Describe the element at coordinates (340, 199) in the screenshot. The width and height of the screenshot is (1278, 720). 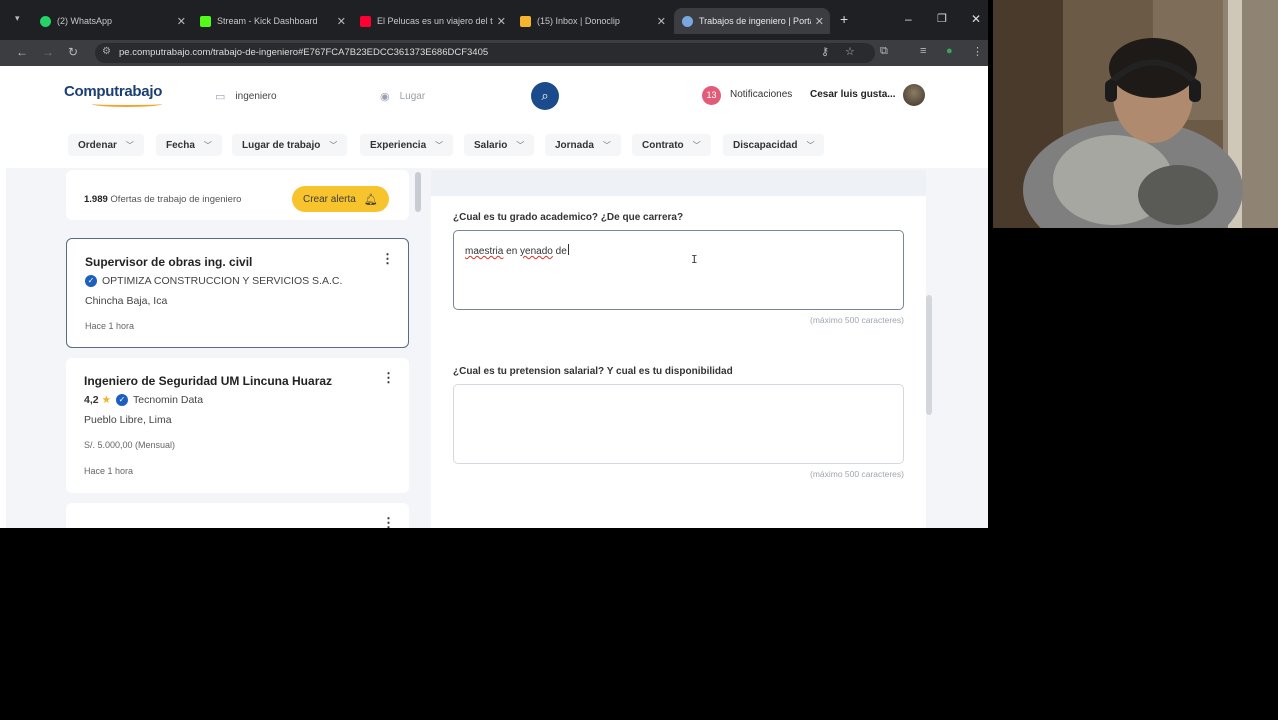
I see `create-alert-button: Crear alerta 🔔︎` at that location.